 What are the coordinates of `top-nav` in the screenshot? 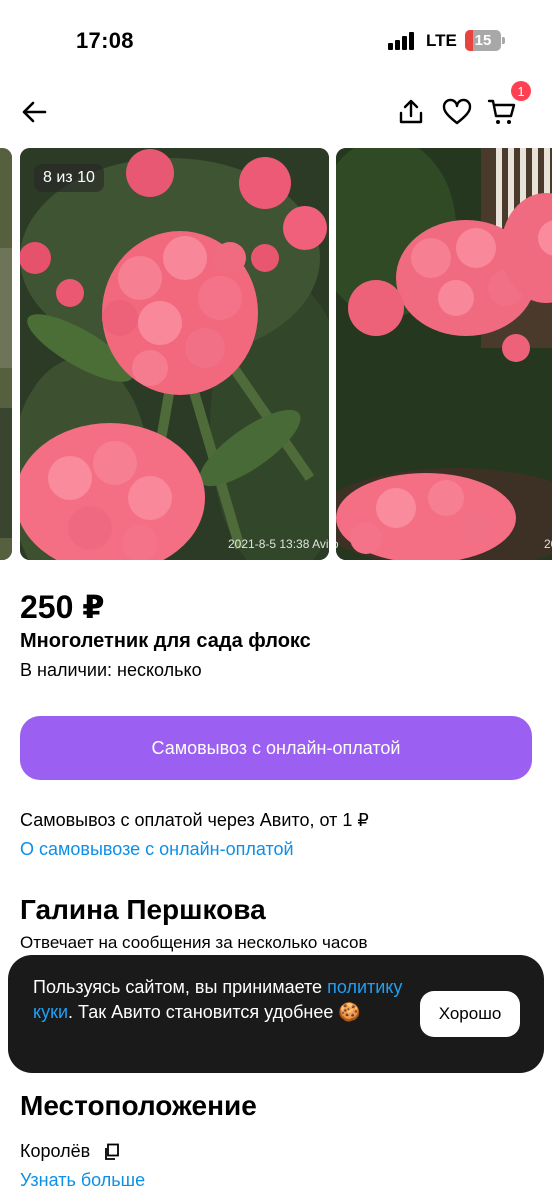 It's located at (276, 113).